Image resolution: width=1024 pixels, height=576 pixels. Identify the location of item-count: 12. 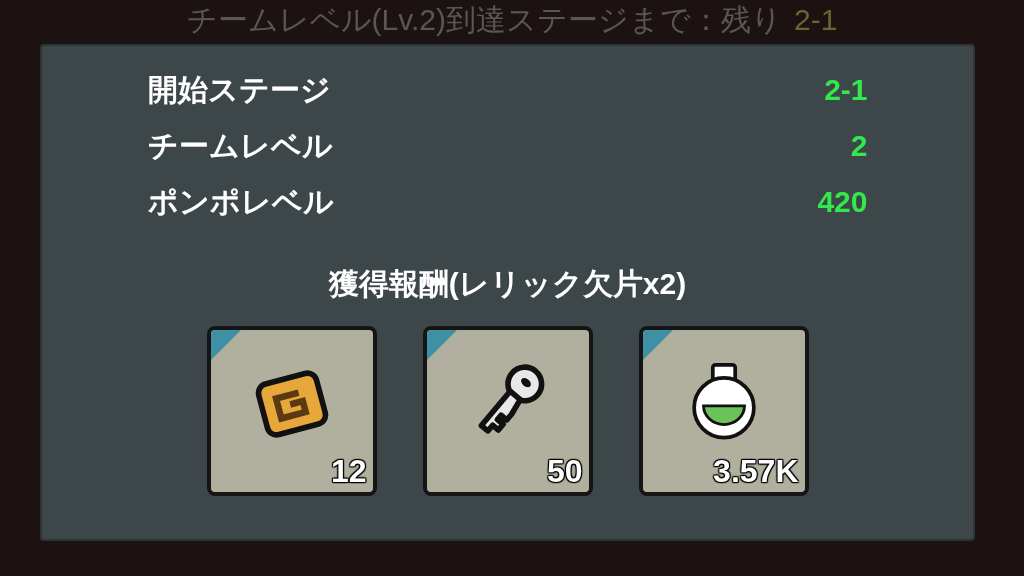
(348, 471).